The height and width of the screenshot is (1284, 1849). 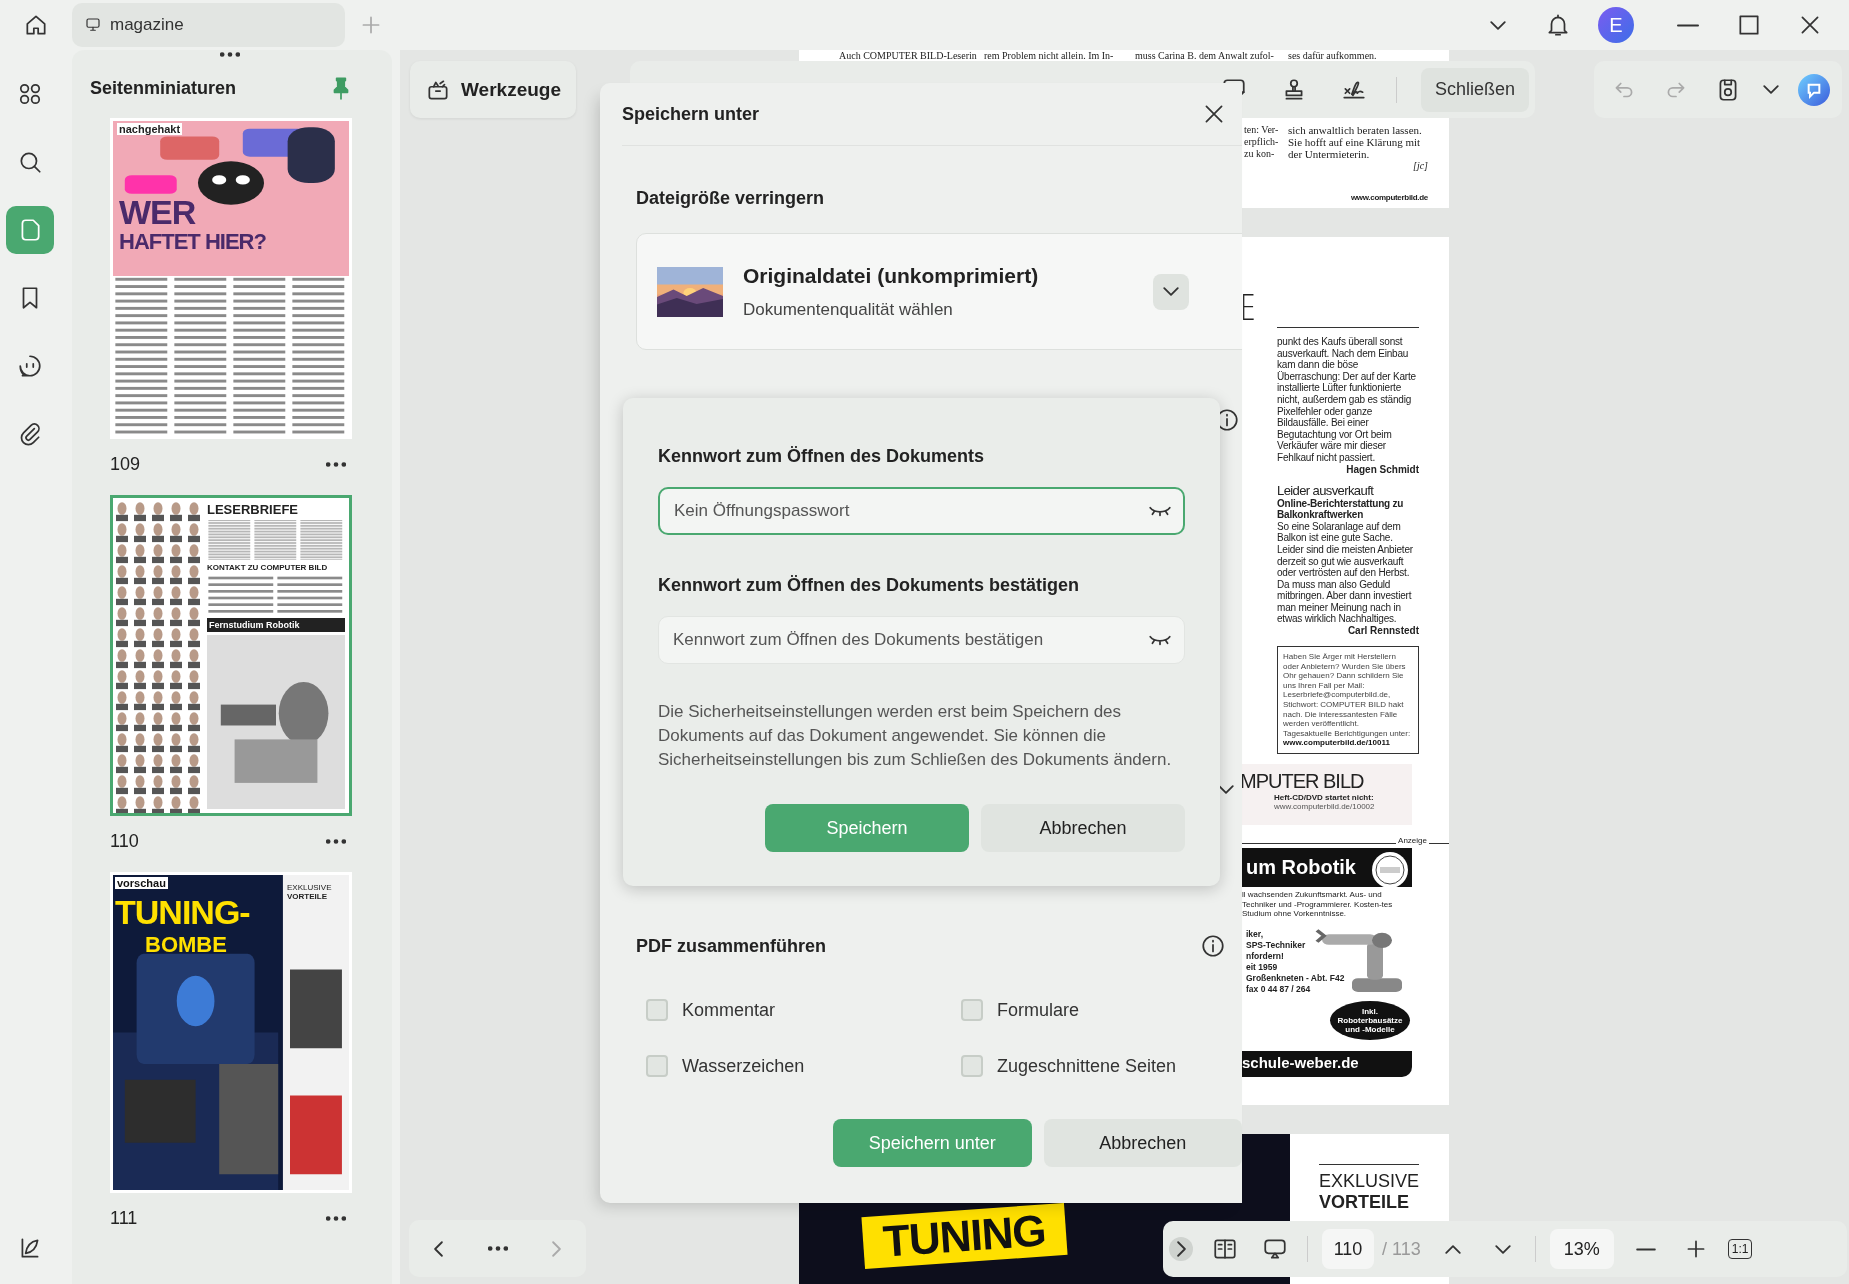 What do you see at coordinates (276, 625) in the screenshot?
I see `ad-banner: Fernstudium Robotik` at bounding box center [276, 625].